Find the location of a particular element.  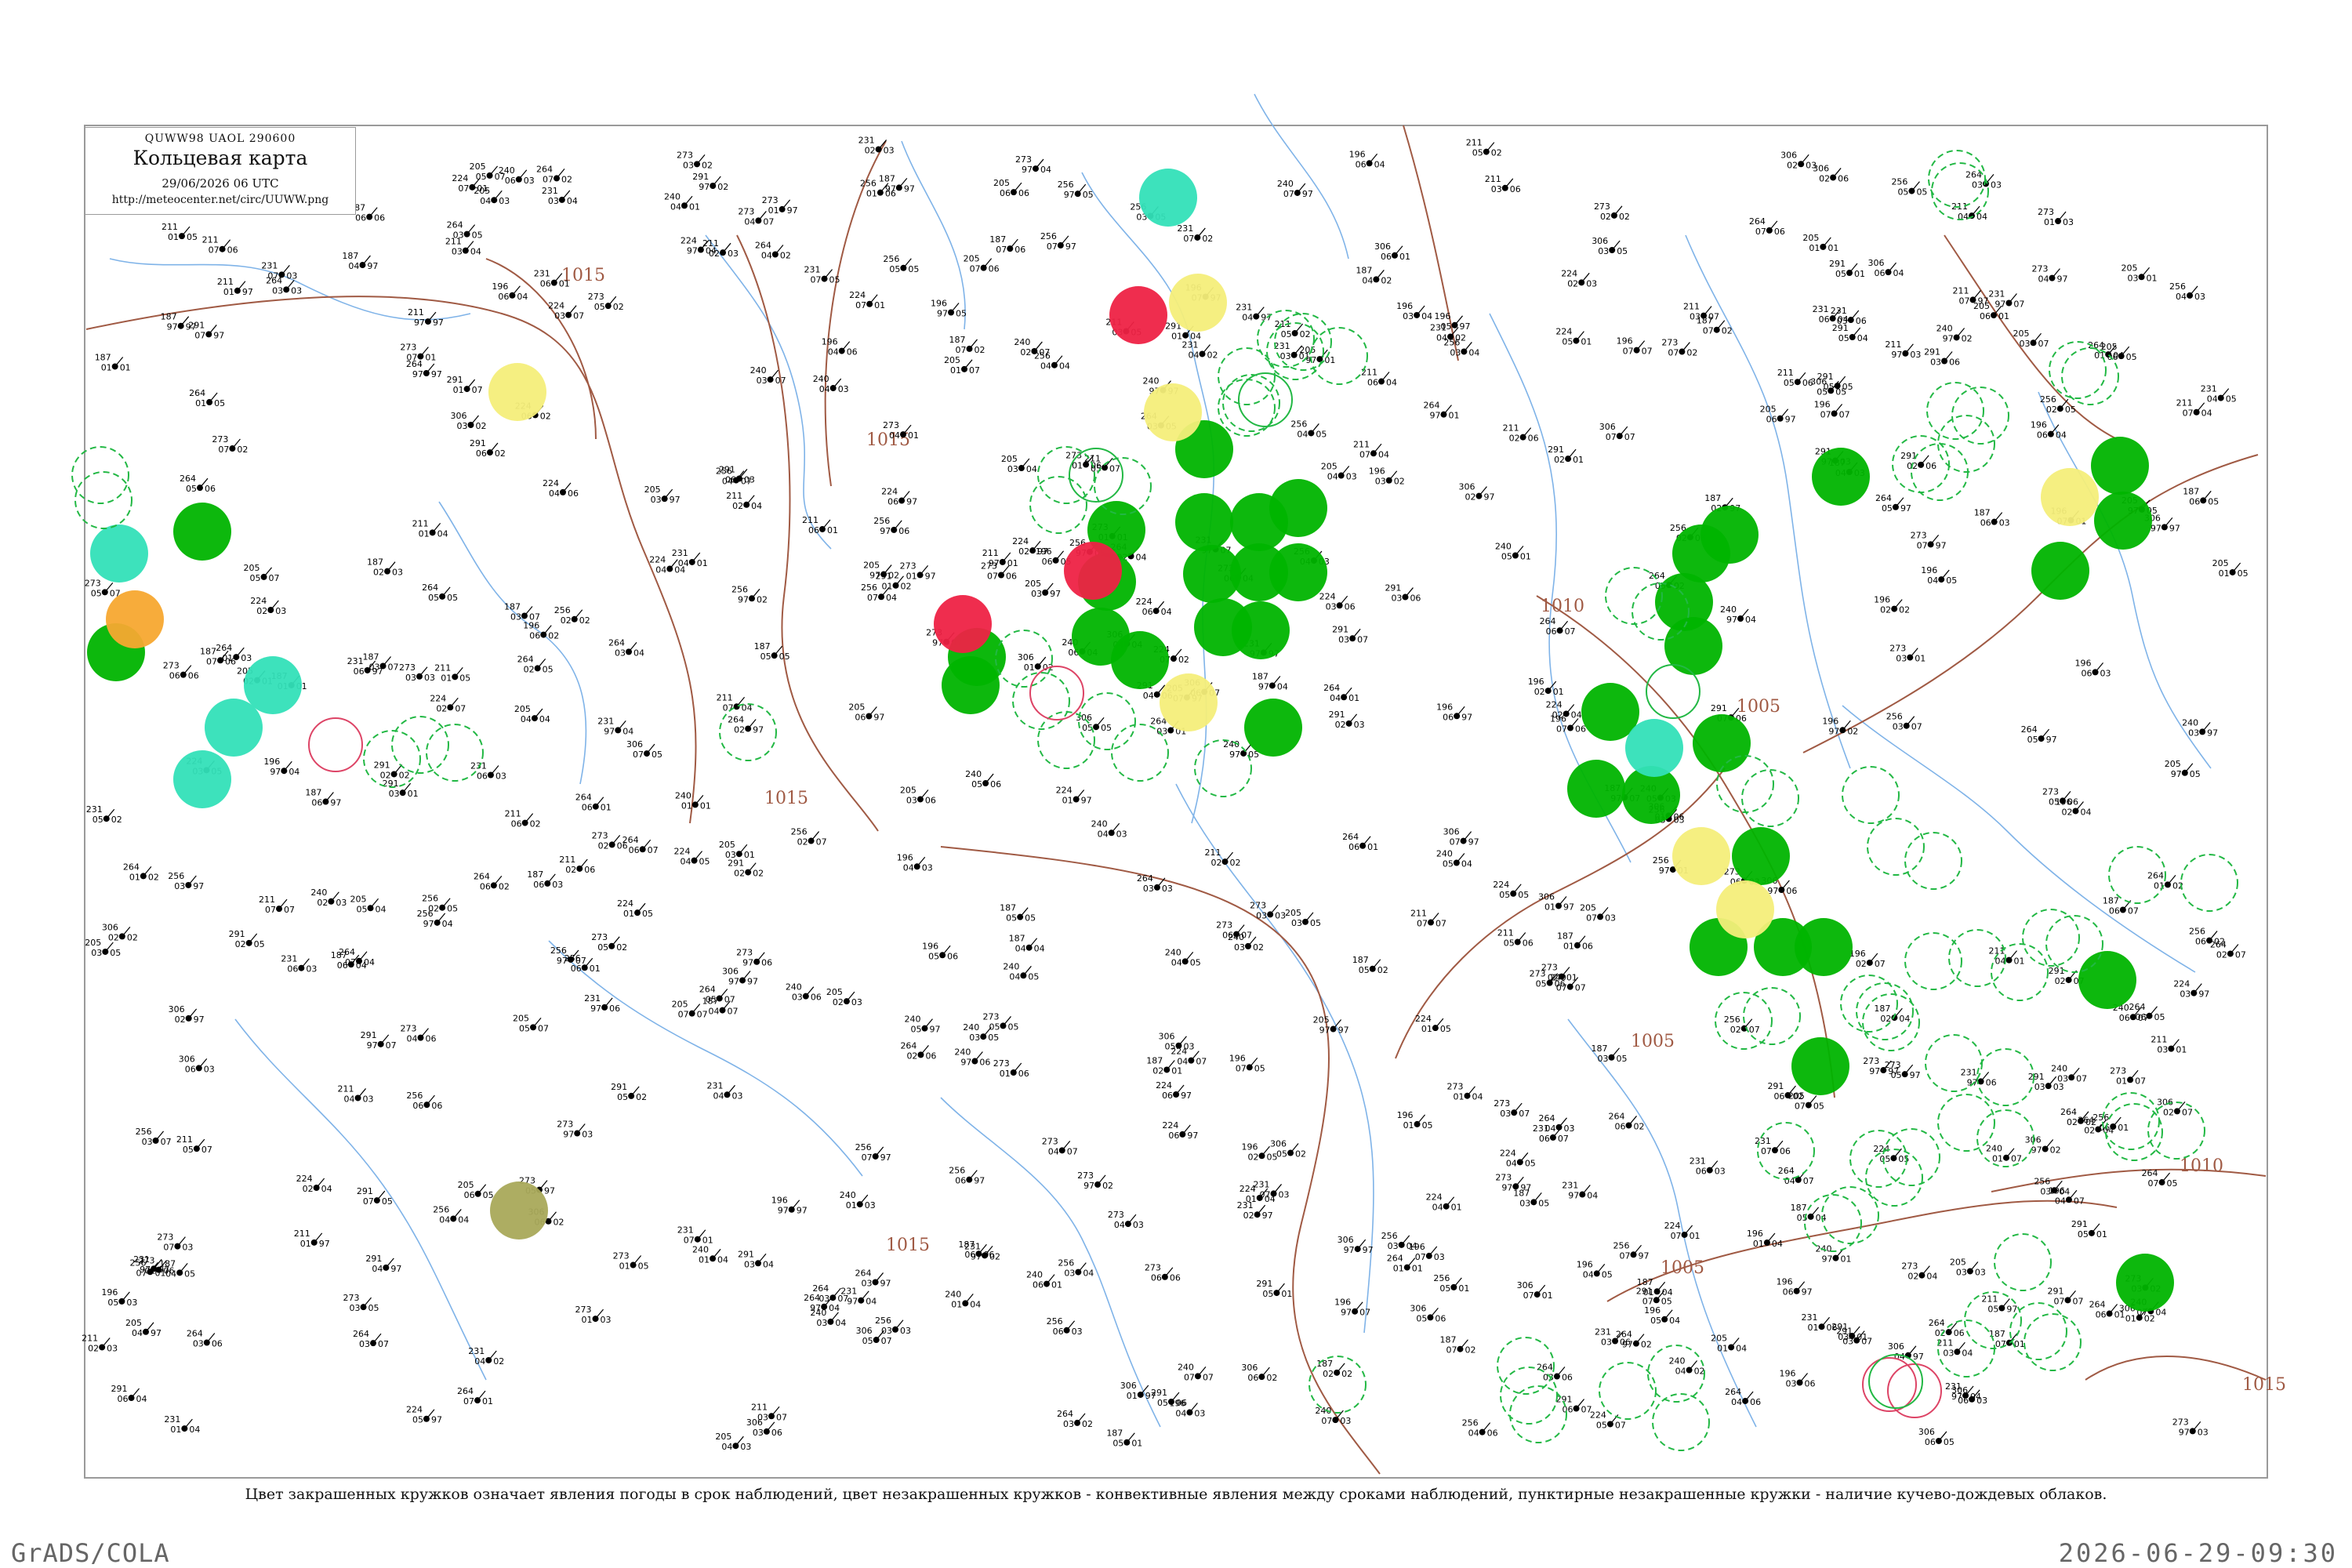

station-temp: 231 is located at coordinates (1282, 346).